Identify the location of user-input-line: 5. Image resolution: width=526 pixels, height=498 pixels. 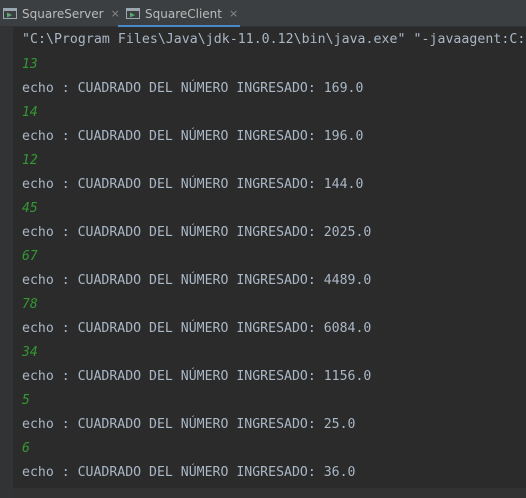
(26, 400).